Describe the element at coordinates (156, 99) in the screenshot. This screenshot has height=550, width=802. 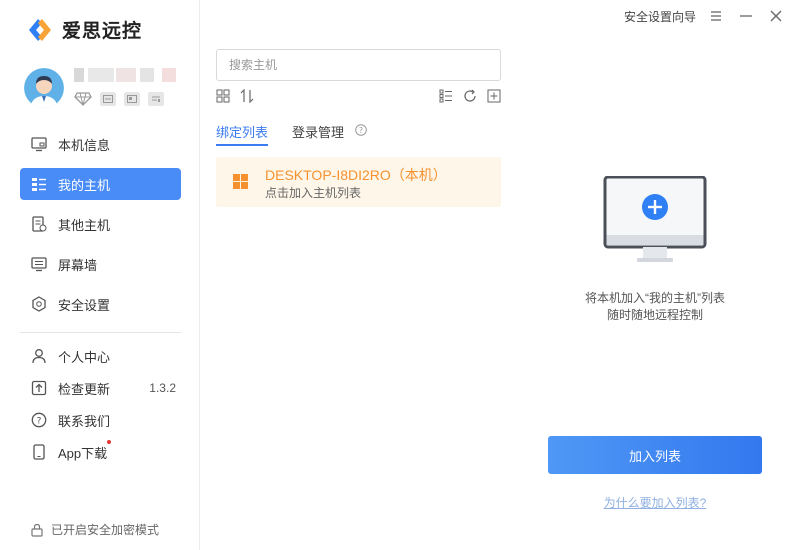
I see `chart-icon` at that location.